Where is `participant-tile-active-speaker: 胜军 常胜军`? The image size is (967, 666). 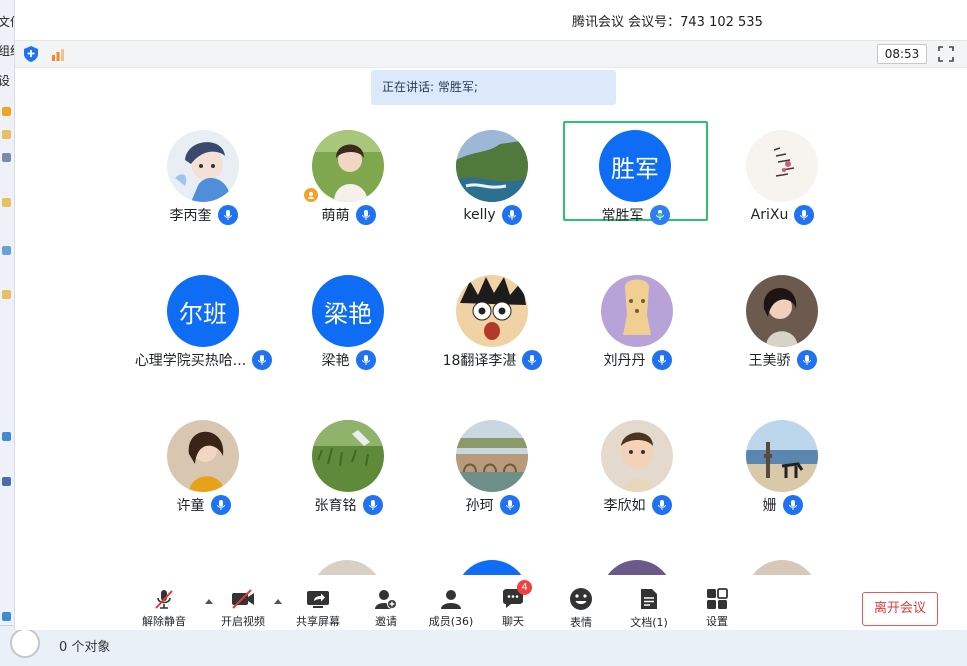 participant-tile-active-speaker: 胜军 常胜军 is located at coordinates (635, 173).